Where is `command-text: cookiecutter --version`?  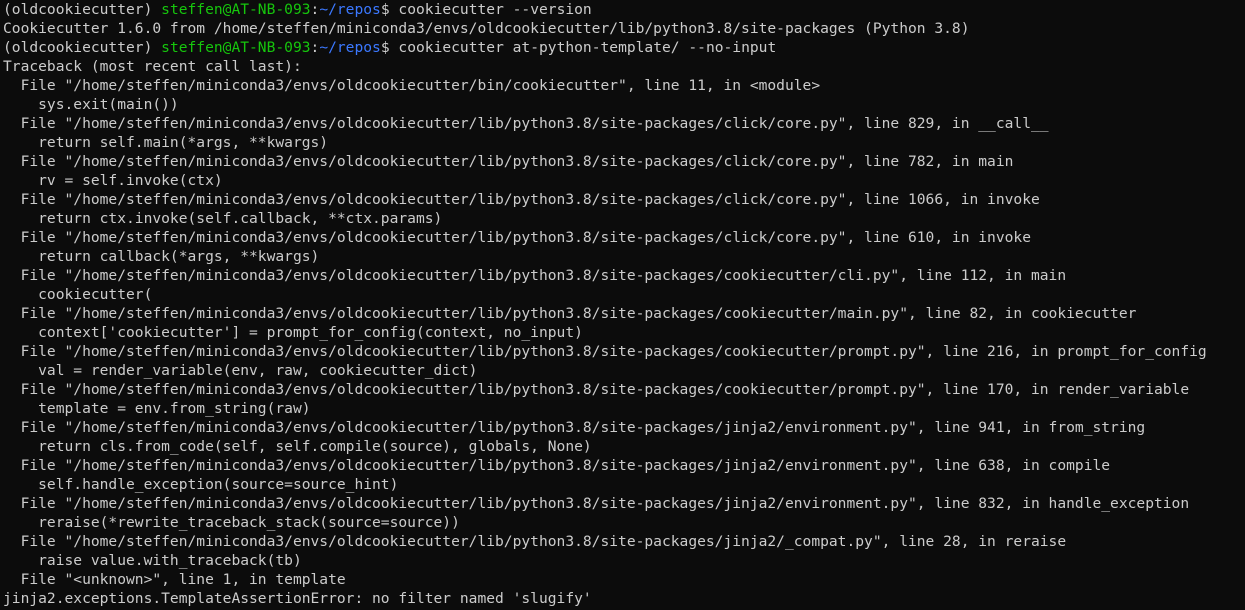
command-text: cookiecutter --version is located at coordinates (495, 9).